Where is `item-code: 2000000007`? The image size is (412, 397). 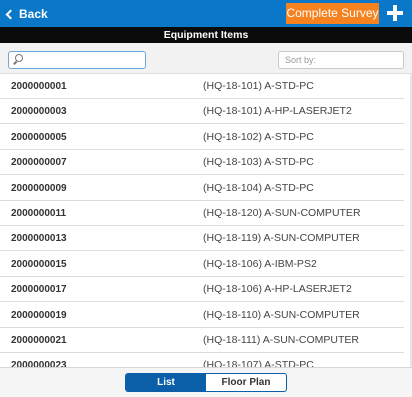 item-code: 2000000007 is located at coordinates (39, 163).